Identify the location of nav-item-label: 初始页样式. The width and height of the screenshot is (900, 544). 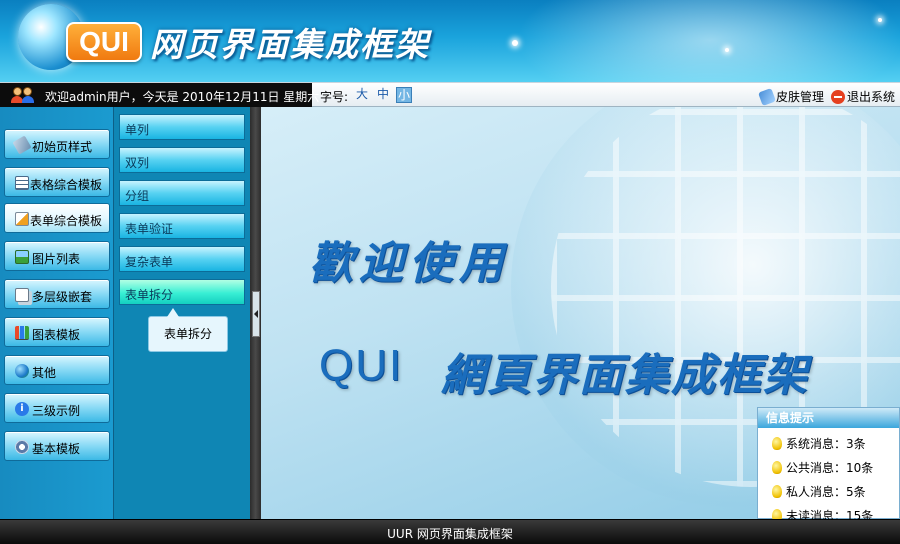
(62, 147).